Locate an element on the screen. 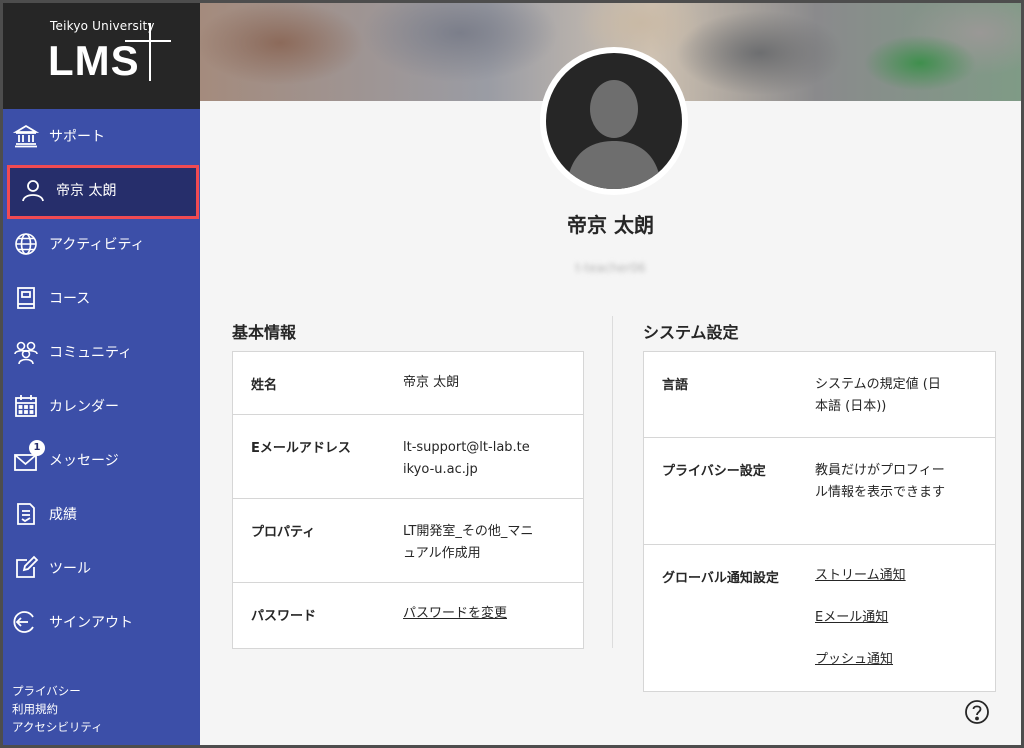  lms-logo: Teikyo University LMS is located at coordinates (101, 56).